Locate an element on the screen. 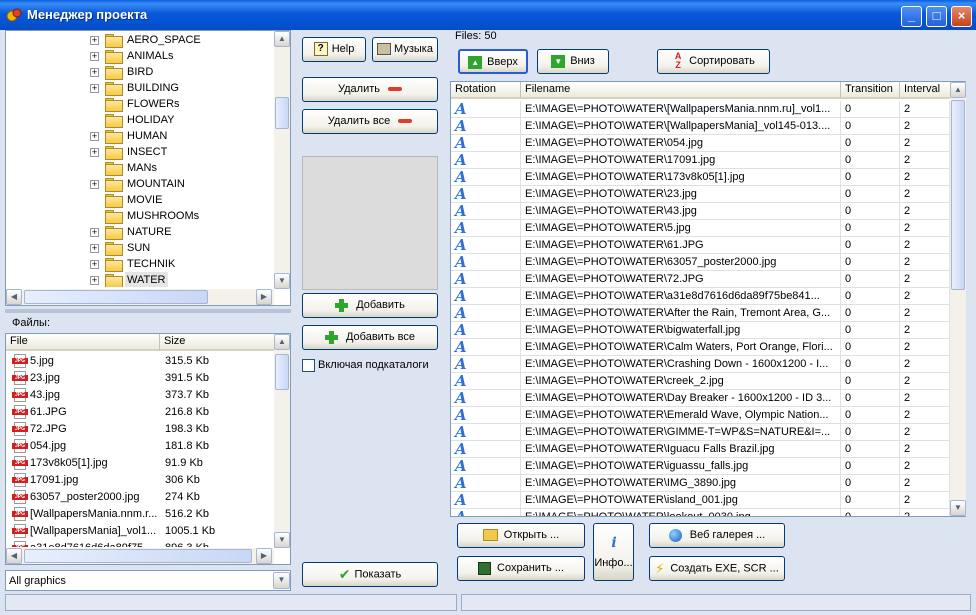 This screenshot has height=615, width=976. files-vscrollbar: ▲ ▼ is located at coordinates (282, 441).